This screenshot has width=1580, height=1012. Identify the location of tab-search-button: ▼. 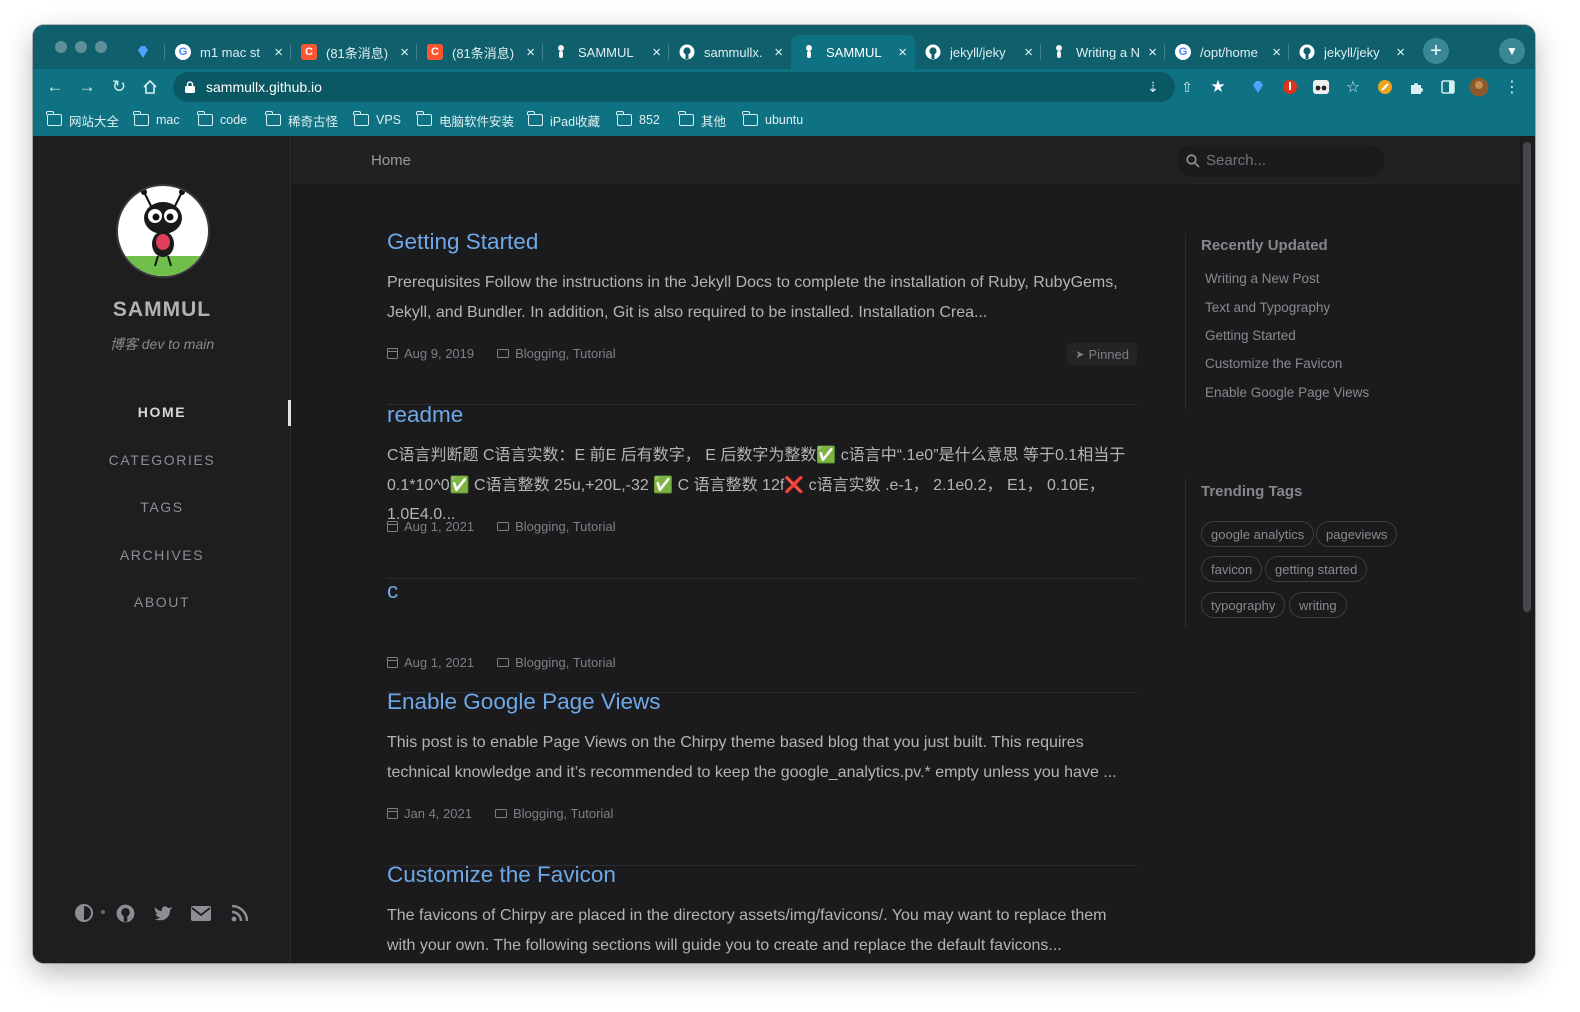
(1512, 51).